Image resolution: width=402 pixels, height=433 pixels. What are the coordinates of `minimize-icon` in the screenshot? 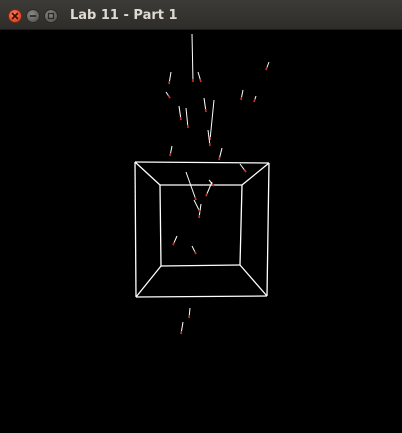 It's located at (33, 16).